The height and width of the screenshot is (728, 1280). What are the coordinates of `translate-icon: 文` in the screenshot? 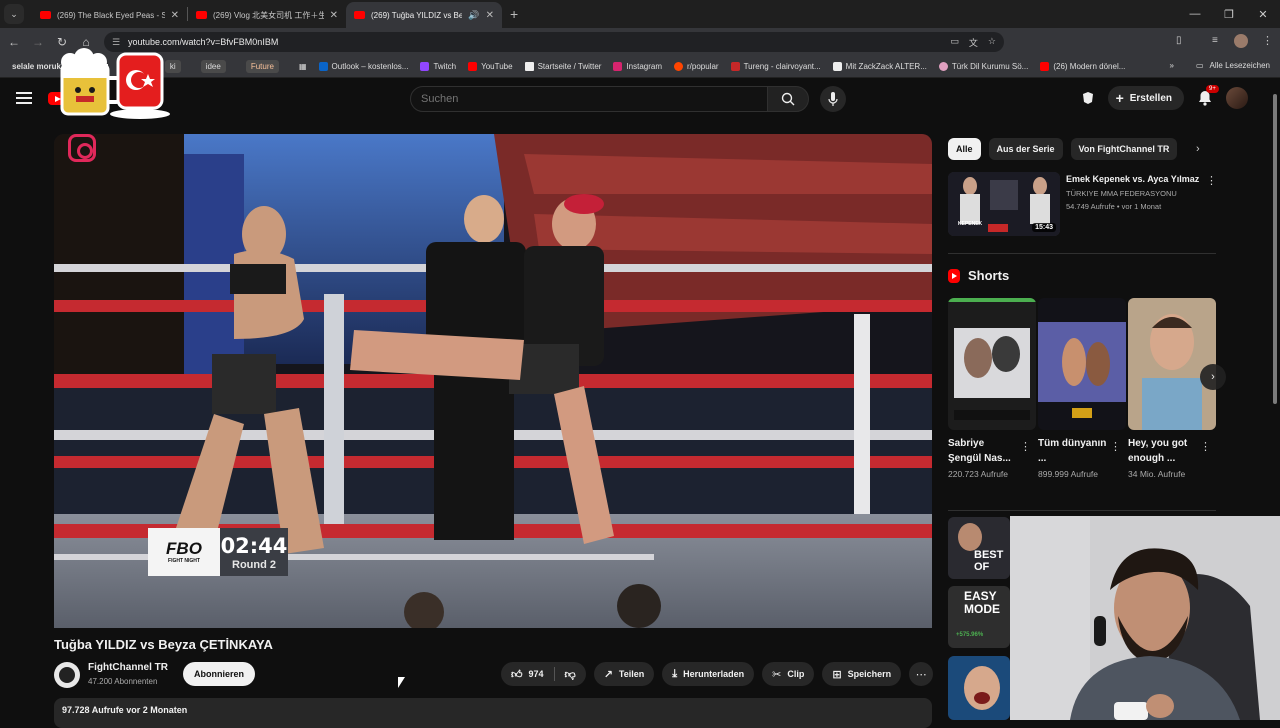 It's located at (973, 42).